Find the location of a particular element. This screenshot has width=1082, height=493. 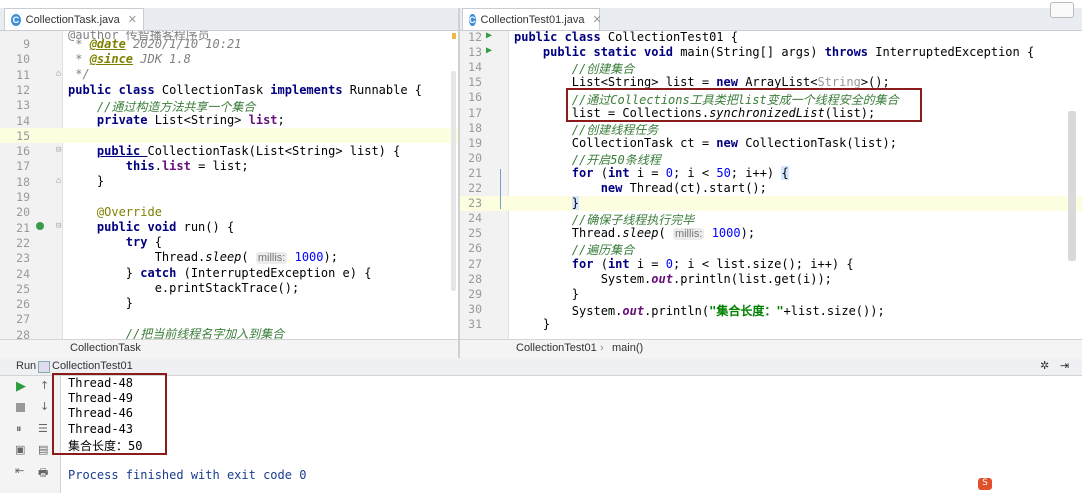

tab-label: CollectionTest01.java is located at coordinates (532, 19).